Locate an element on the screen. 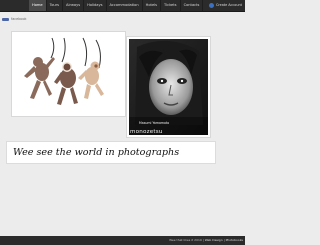 The width and height of the screenshot is (320, 245). facebook-icon is located at coordinates (211, 5).